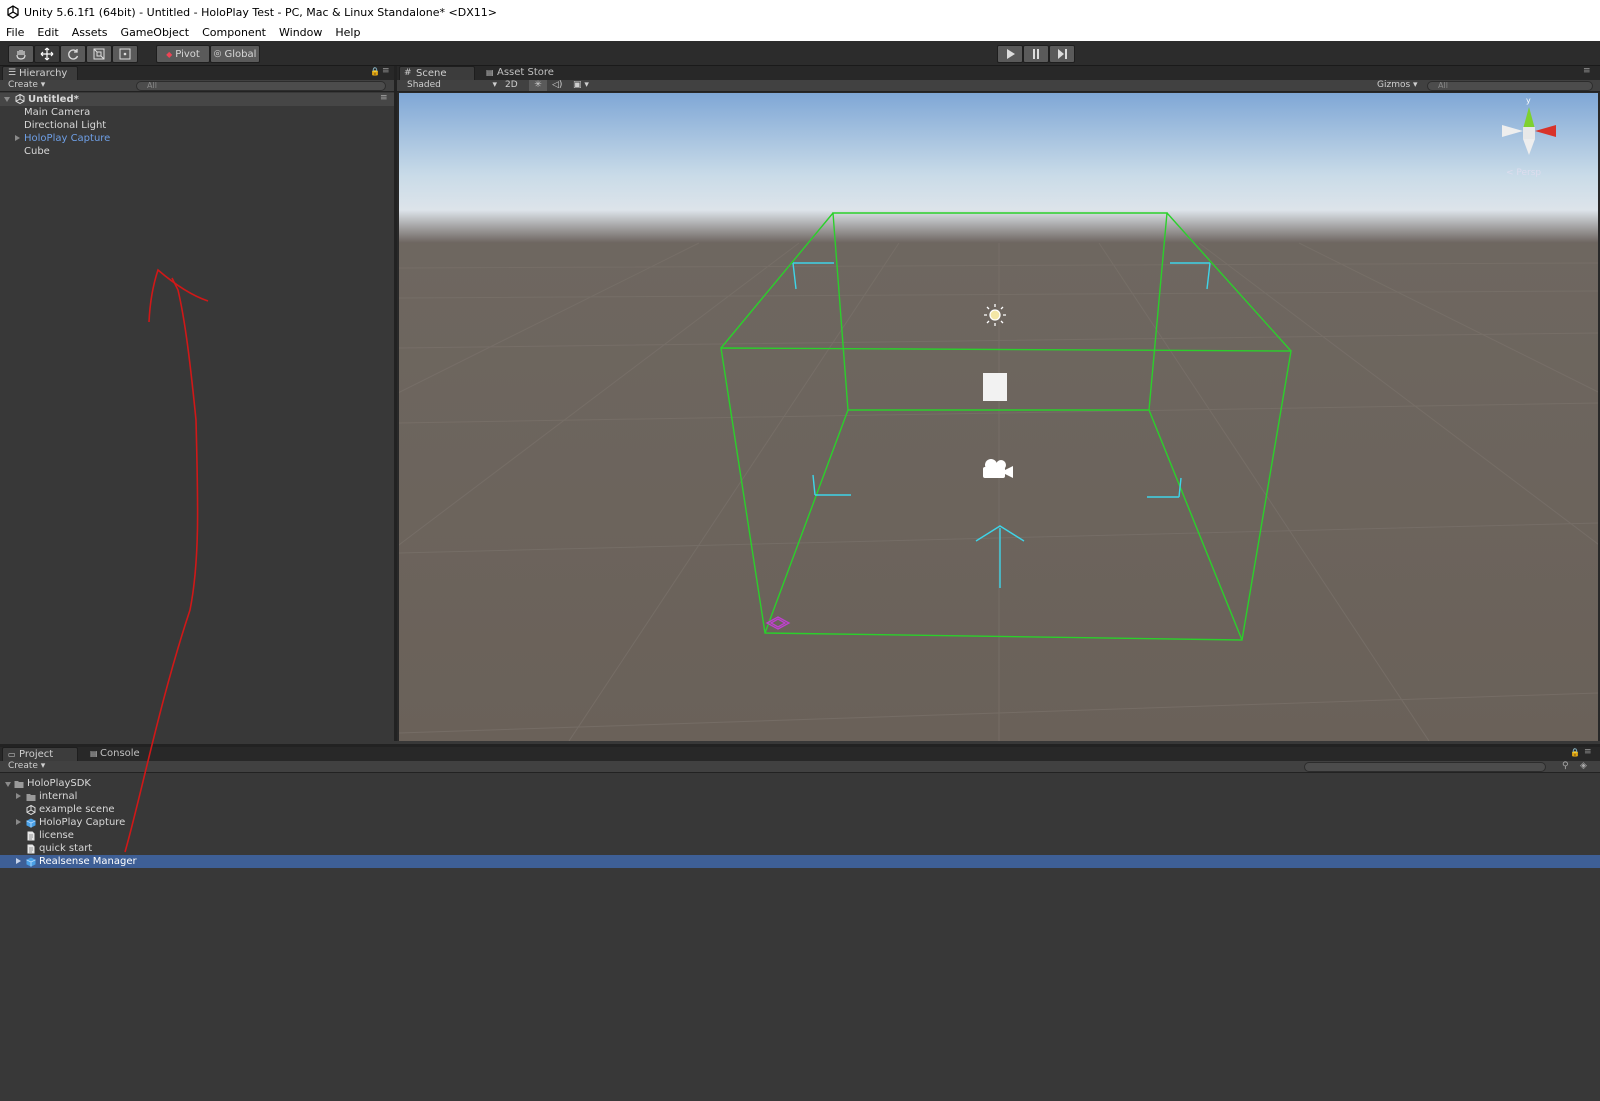  Describe the element at coordinates (53, 99) in the screenshot. I see `scene-name: Untitled*` at that location.